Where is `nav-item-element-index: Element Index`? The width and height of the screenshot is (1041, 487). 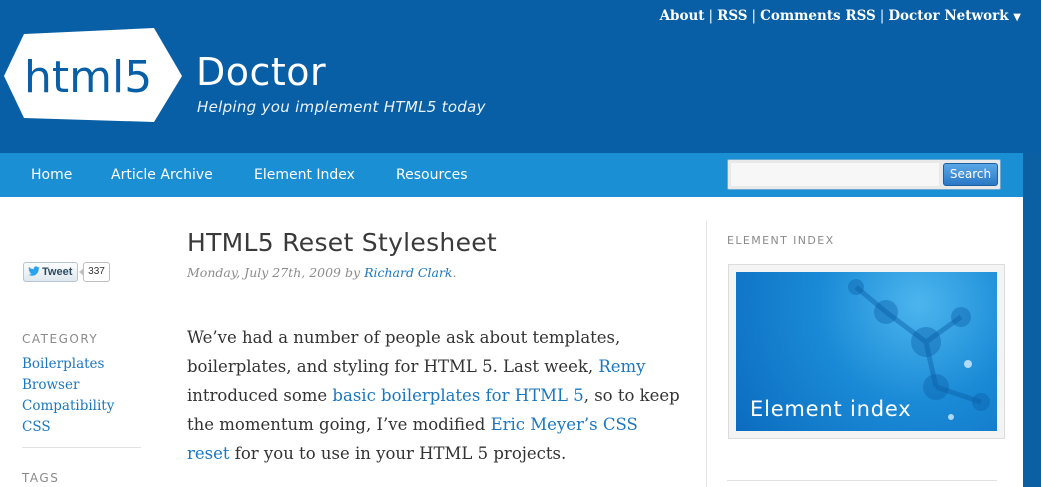 nav-item-element-index: Element Index is located at coordinates (304, 175).